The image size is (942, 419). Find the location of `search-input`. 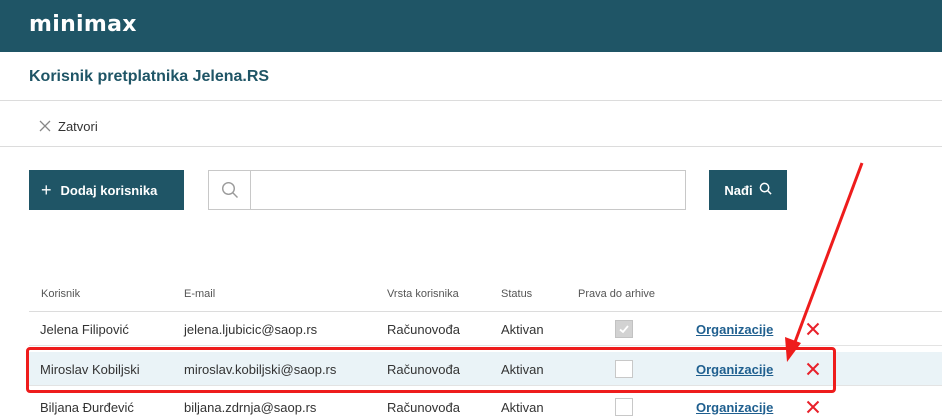

search-input is located at coordinates (468, 190).